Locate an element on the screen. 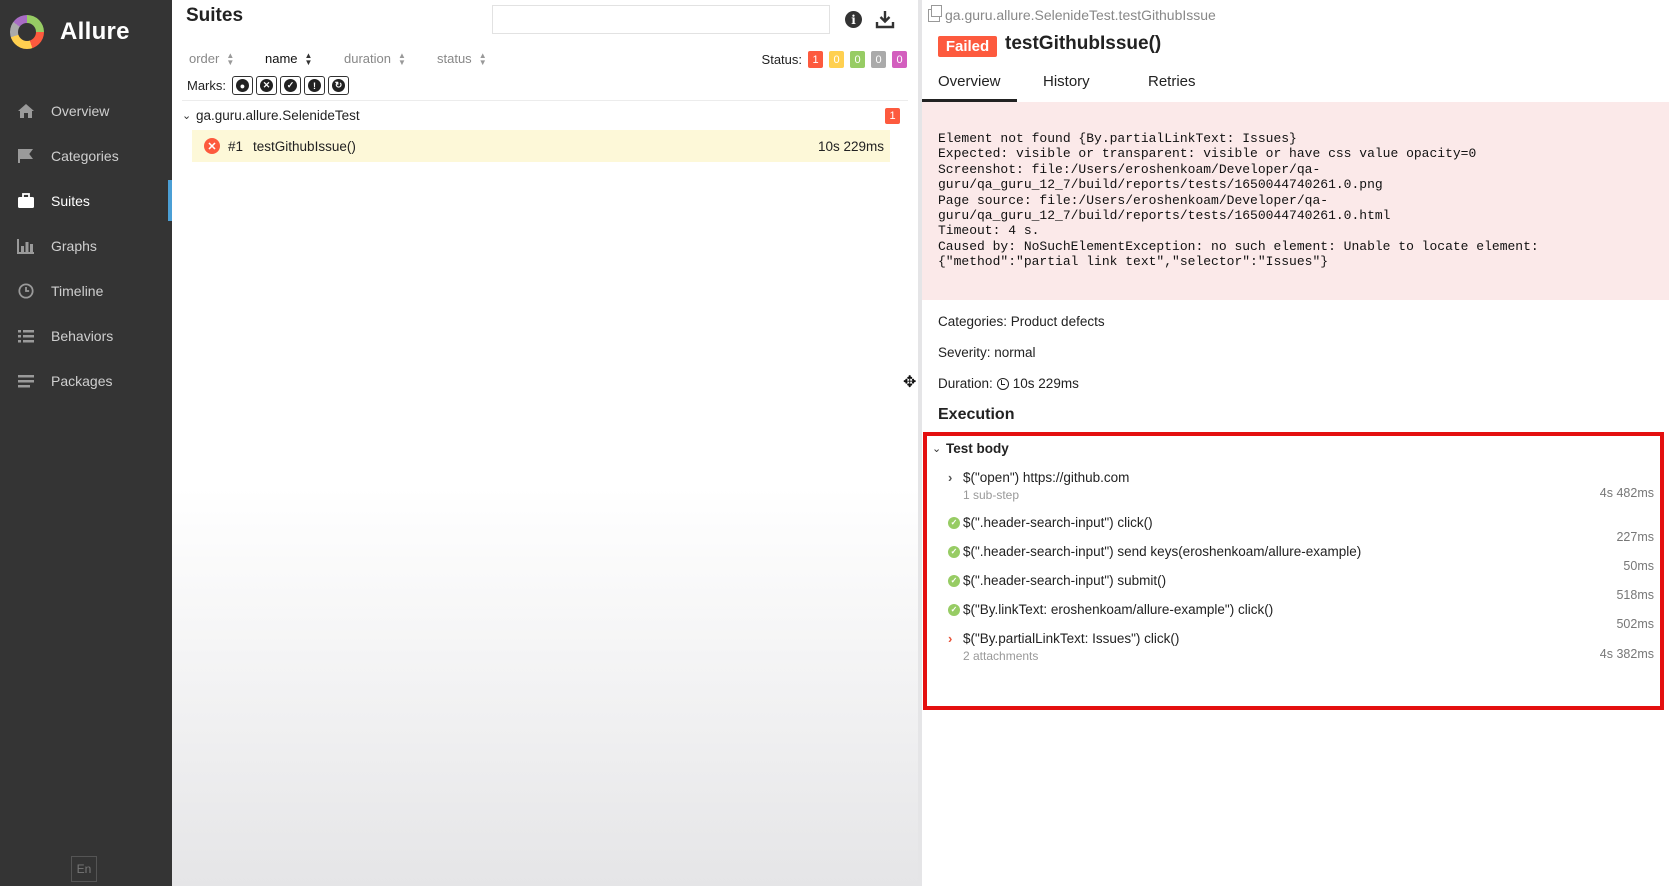 This screenshot has width=1669, height=886. categories-info: Categories: Product defects is located at coordinates (1021, 321).